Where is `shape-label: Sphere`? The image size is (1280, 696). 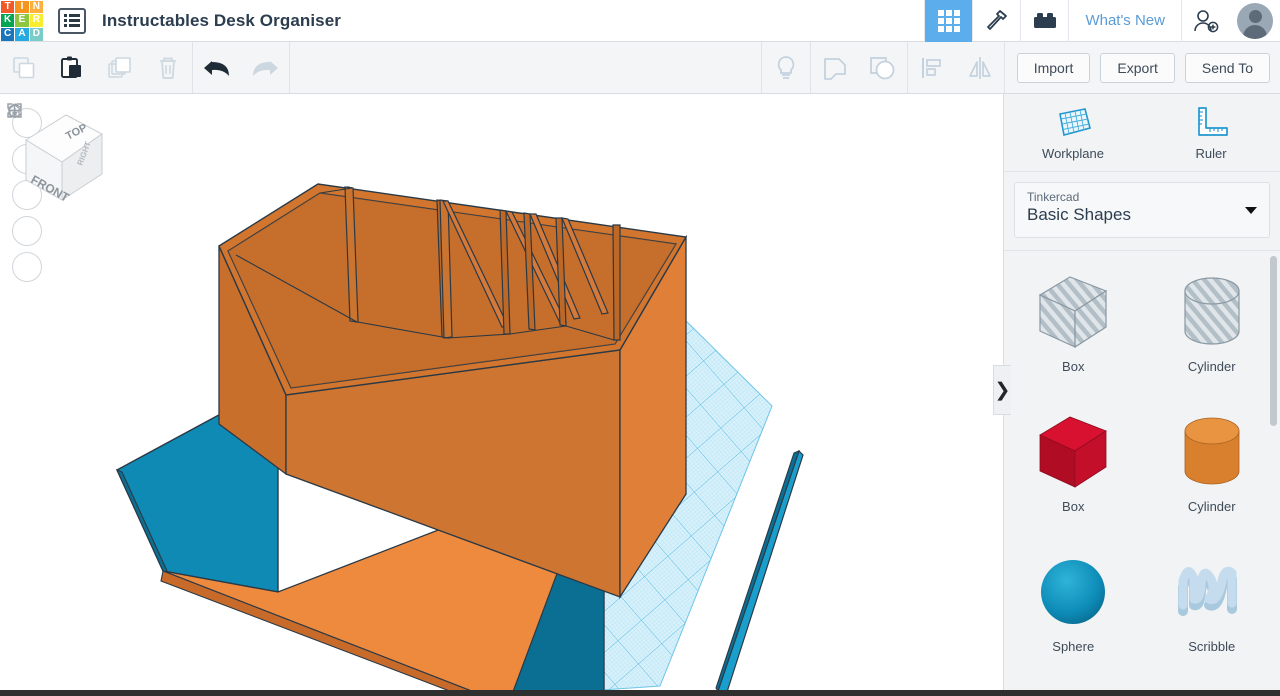 shape-label: Sphere is located at coordinates (1073, 646).